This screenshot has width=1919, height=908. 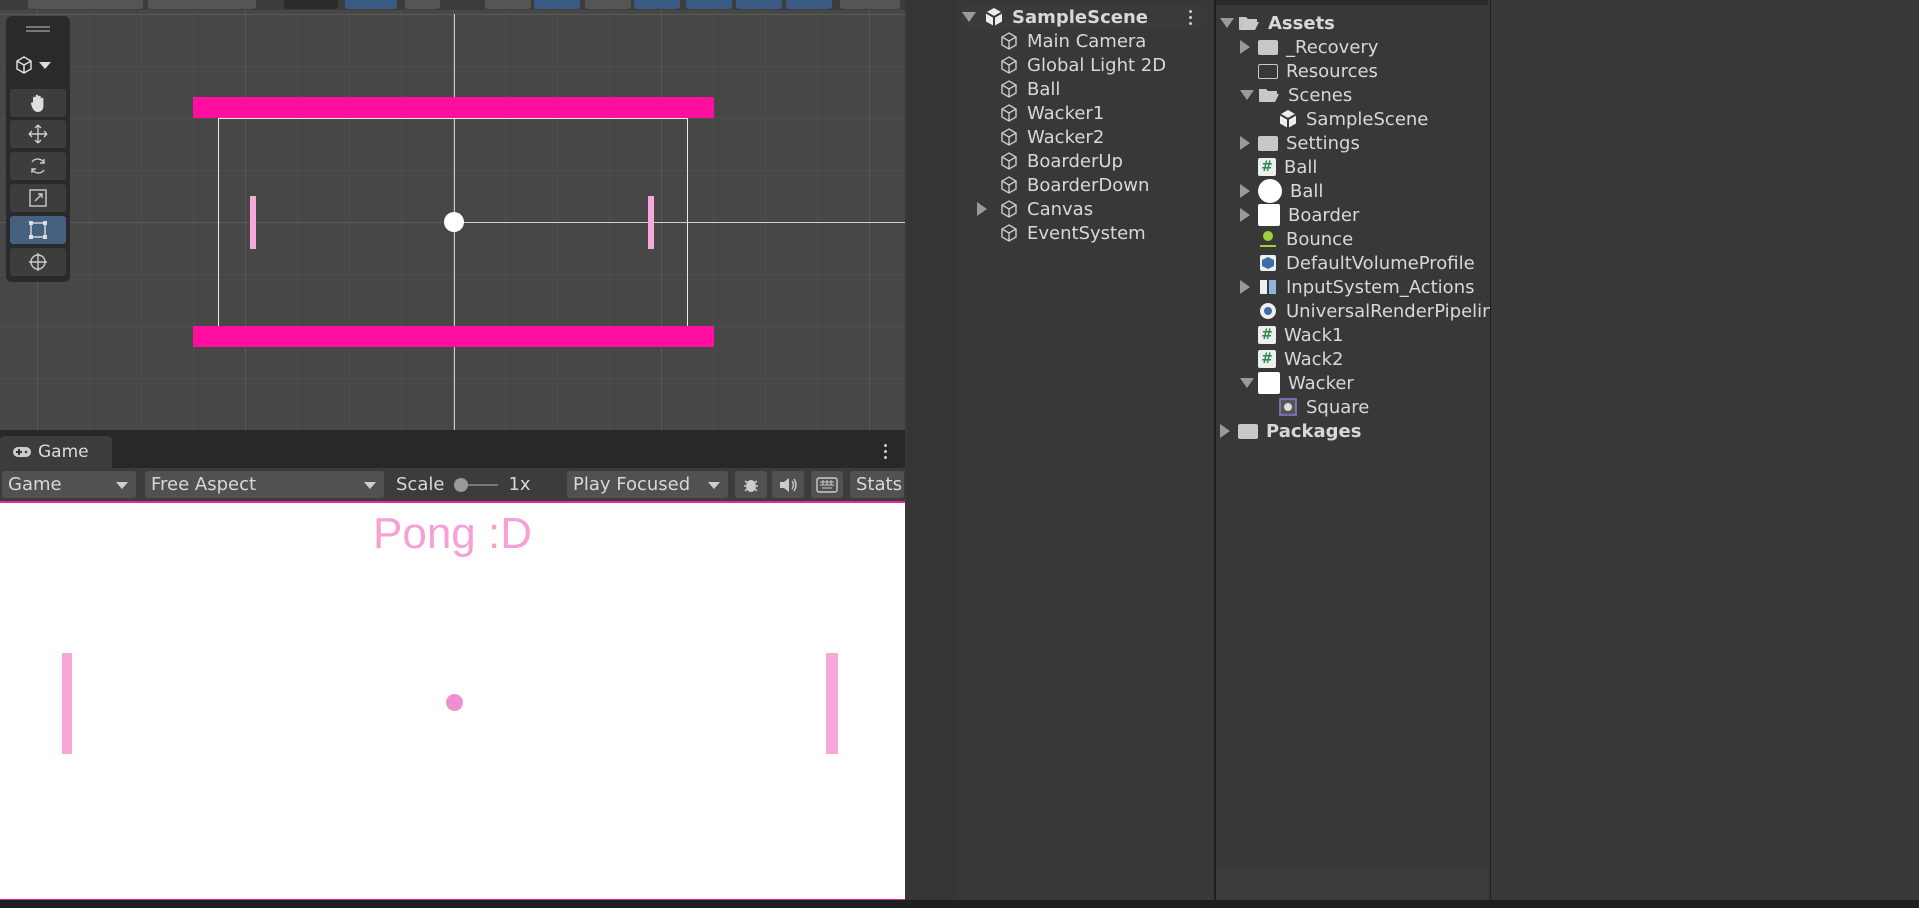 I want to click on scene-boarder-up, so click(x=453, y=107).